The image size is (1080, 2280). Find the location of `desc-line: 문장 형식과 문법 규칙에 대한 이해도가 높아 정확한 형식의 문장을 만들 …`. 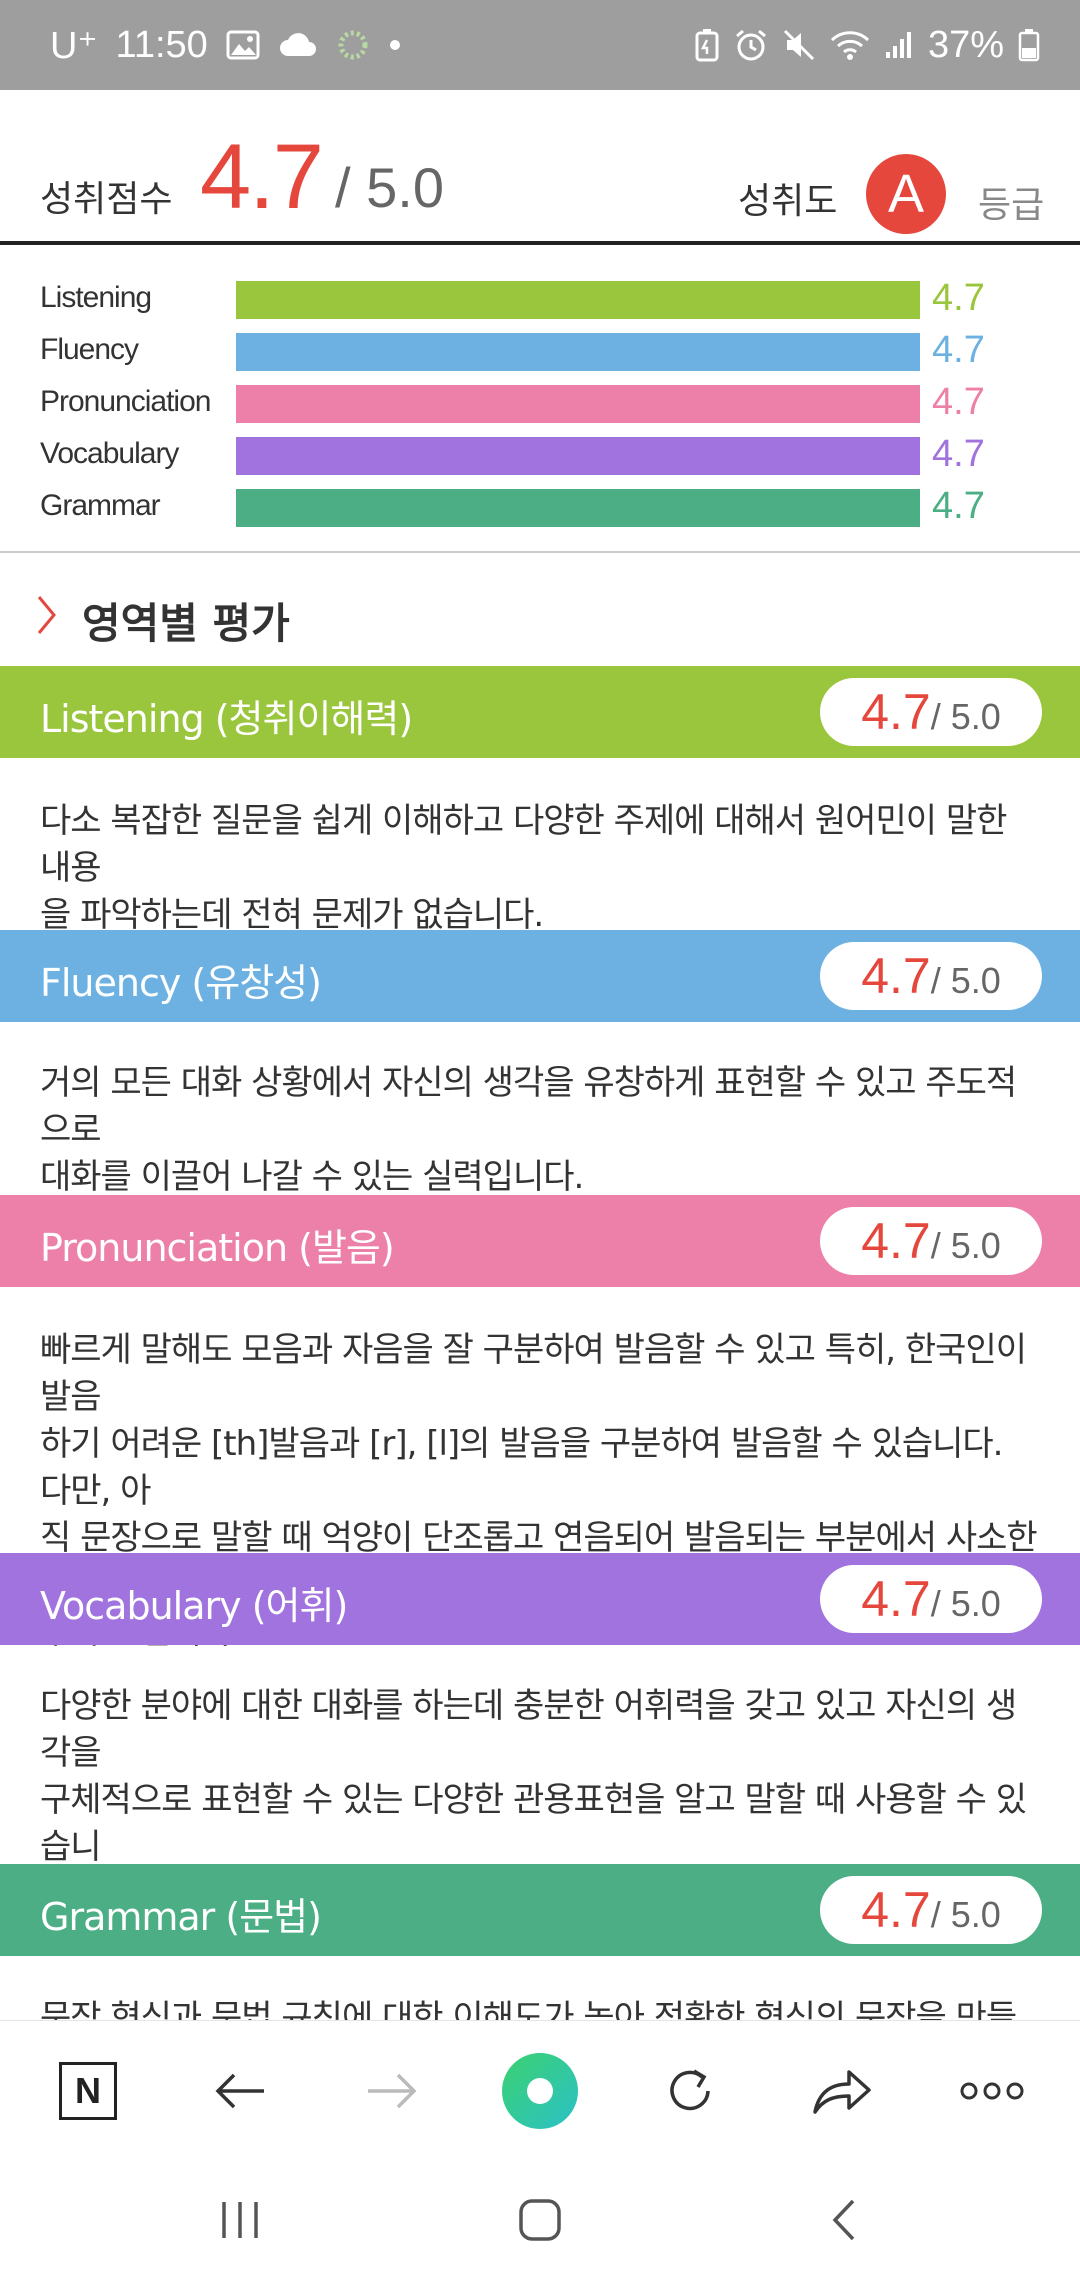

desc-line: 문장 형식과 문법 규칙에 대한 이해도가 높아 정확한 형식의 문장을 만들 … is located at coordinates (528, 2009).